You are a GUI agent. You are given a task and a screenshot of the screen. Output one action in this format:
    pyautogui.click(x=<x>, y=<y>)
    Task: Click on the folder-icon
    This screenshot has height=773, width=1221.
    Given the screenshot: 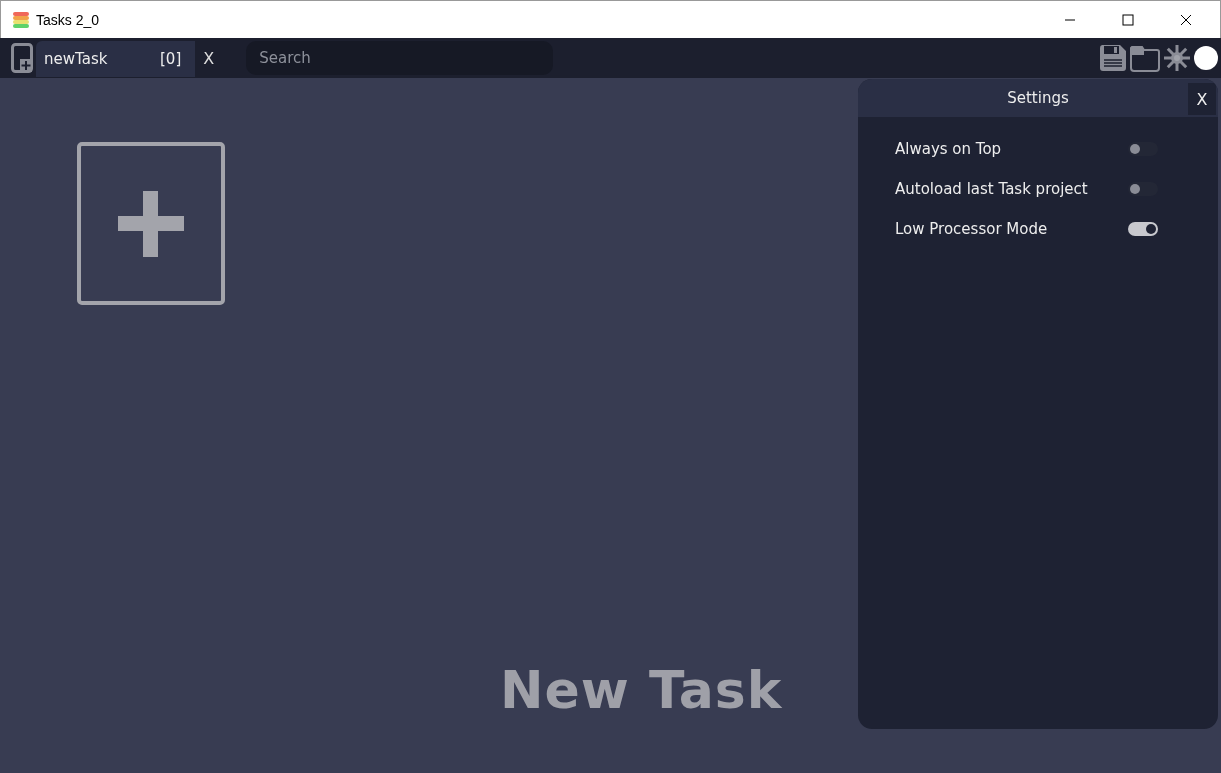 What is the action you would take?
    pyautogui.click(x=1145, y=58)
    